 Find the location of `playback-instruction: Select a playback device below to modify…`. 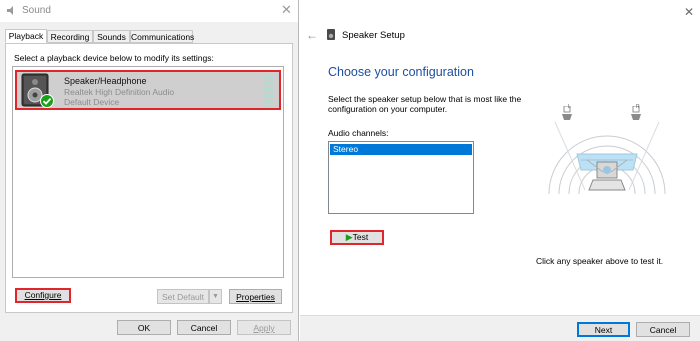

playback-instruction: Select a playback device below to modify… is located at coordinates (114, 58).